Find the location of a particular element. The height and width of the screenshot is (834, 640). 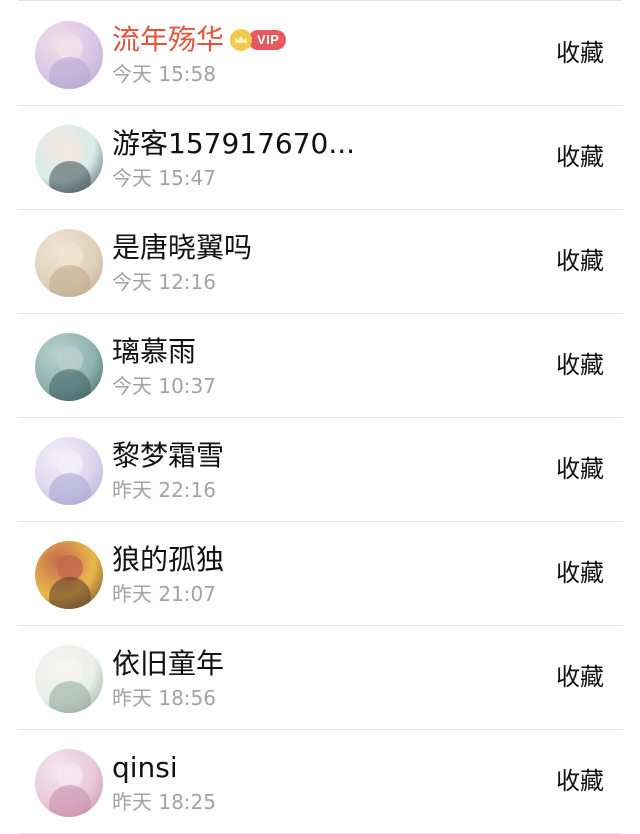

list-item: qinsi 昨天 18:25 收藏 is located at coordinates (320, 782).